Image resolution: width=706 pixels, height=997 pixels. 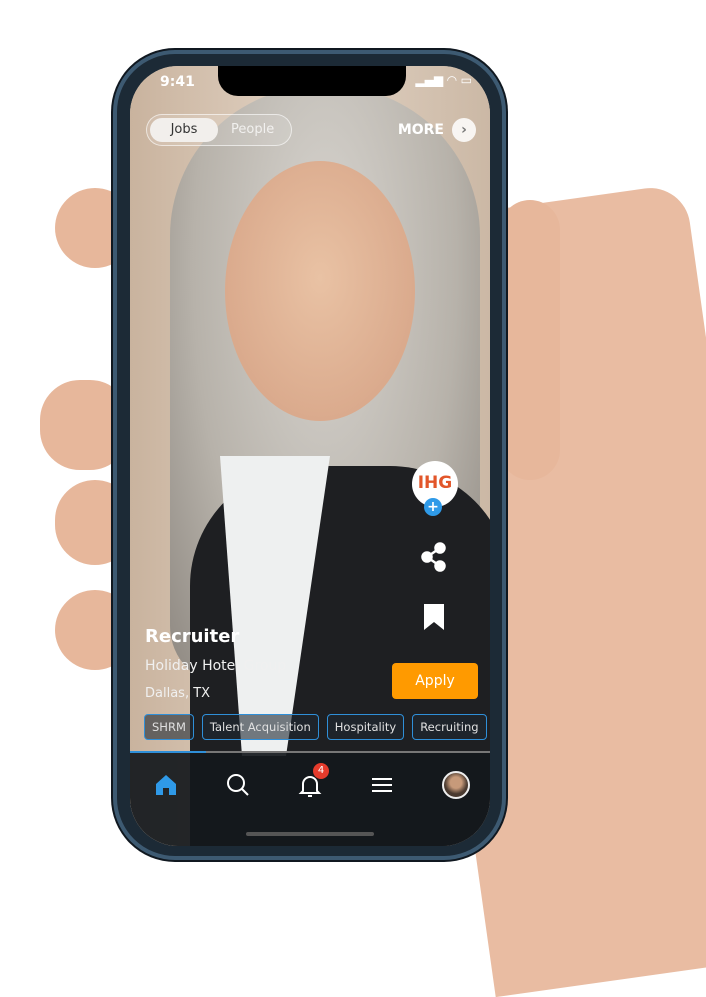 I want to click on follow-plus-icon: +, so click(x=433, y=507).